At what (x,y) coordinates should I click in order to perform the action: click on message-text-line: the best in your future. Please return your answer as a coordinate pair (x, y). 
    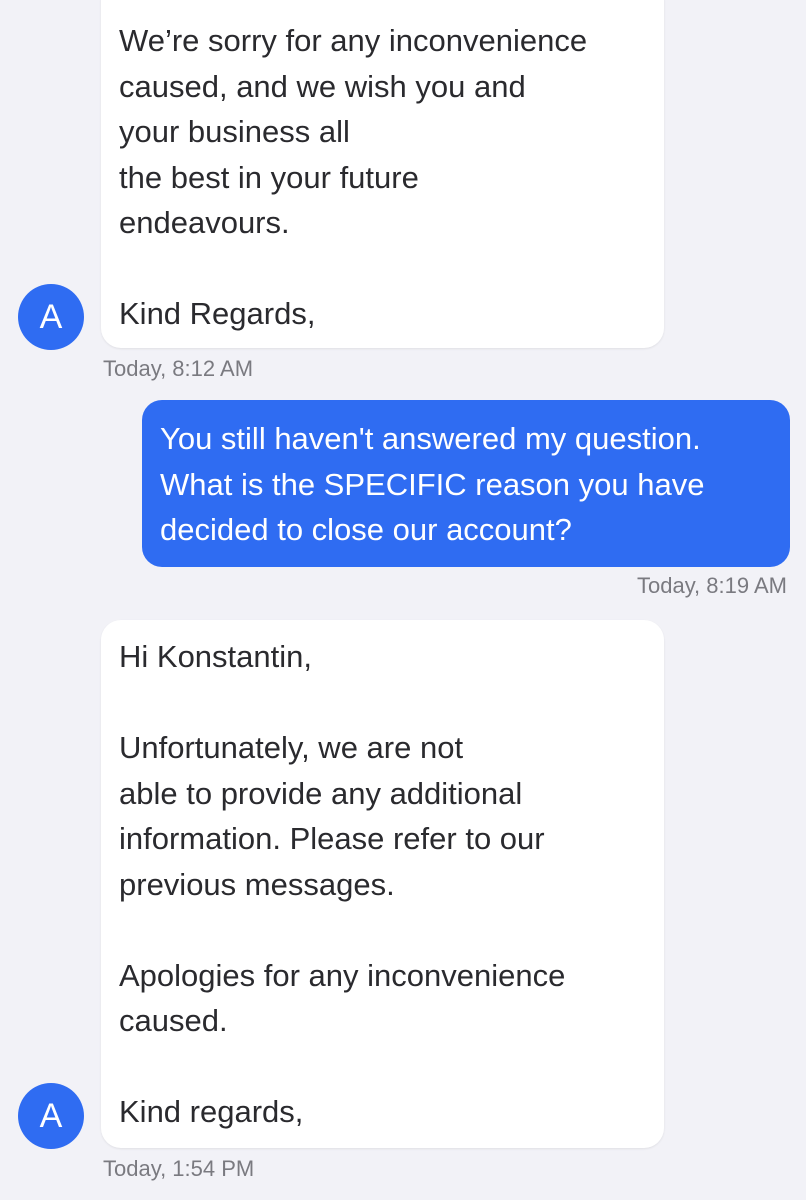
    Looking at the image, I should click on (269, 177).